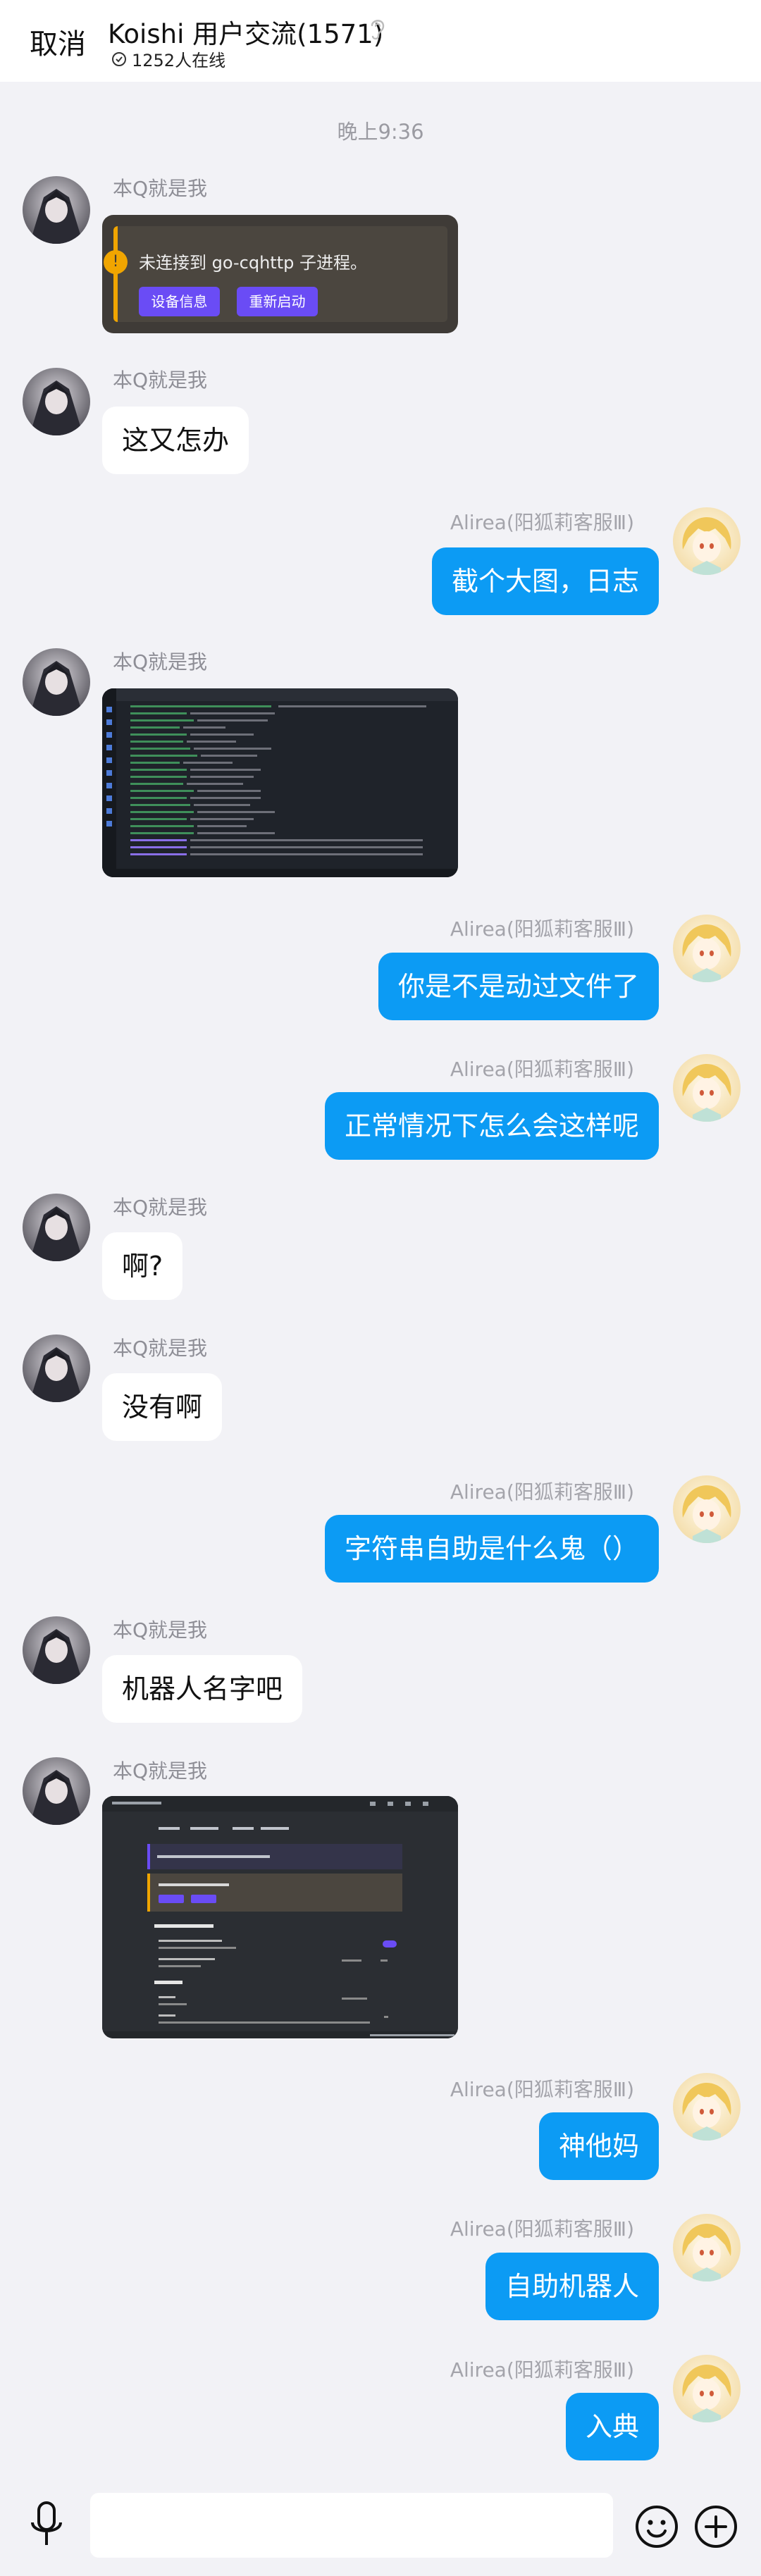 The height and width of the screenshot is (2576, 761). What do you see at coordinates (175, 440) in the screenshot?
I see `message-bubble: 这又怎办` at bounding box center [175, 440].